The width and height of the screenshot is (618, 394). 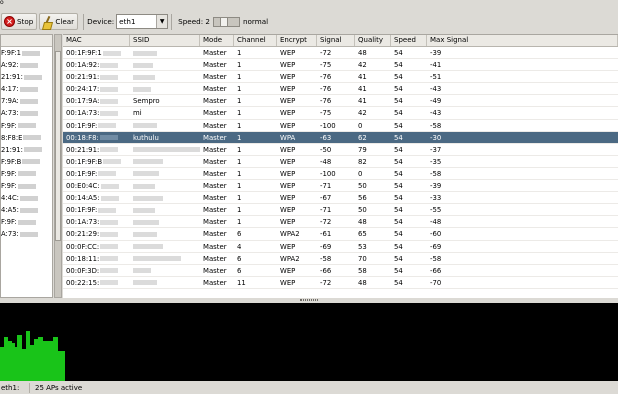 I want to click on device-select: eth1 ▼, so click(x=142, y=21).